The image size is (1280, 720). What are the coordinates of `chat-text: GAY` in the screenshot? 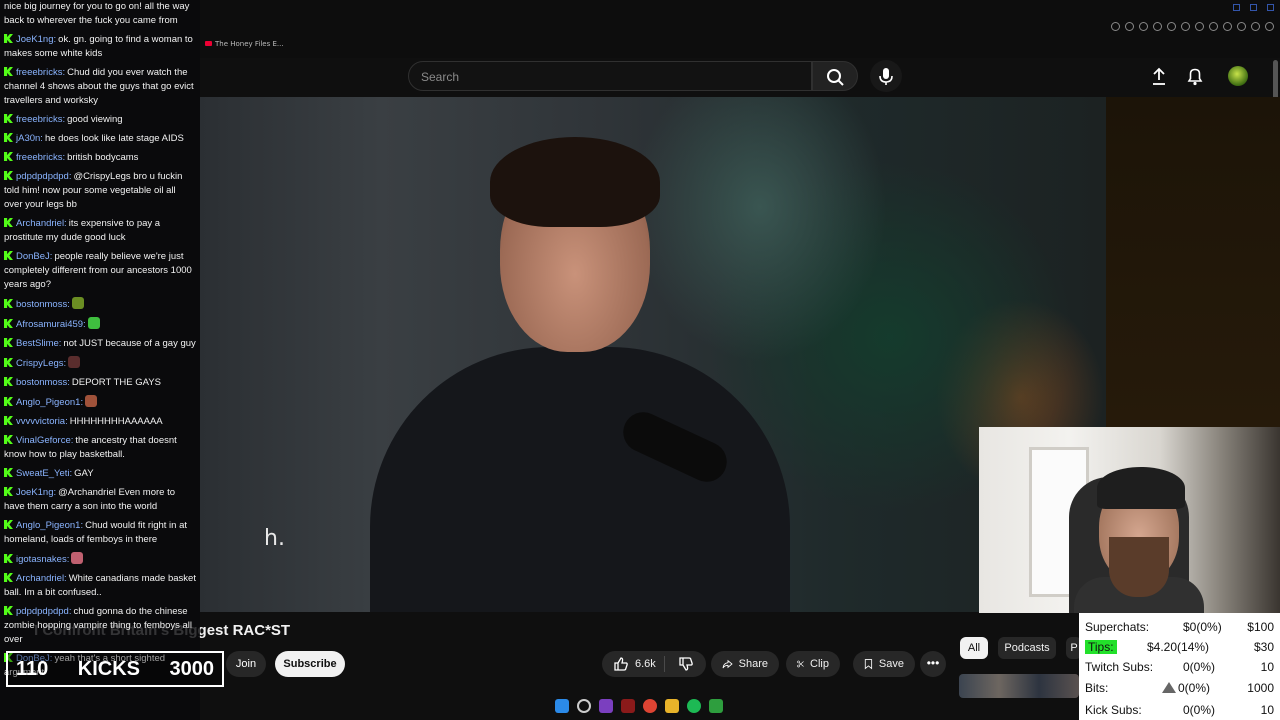 It's located at (84, 473).